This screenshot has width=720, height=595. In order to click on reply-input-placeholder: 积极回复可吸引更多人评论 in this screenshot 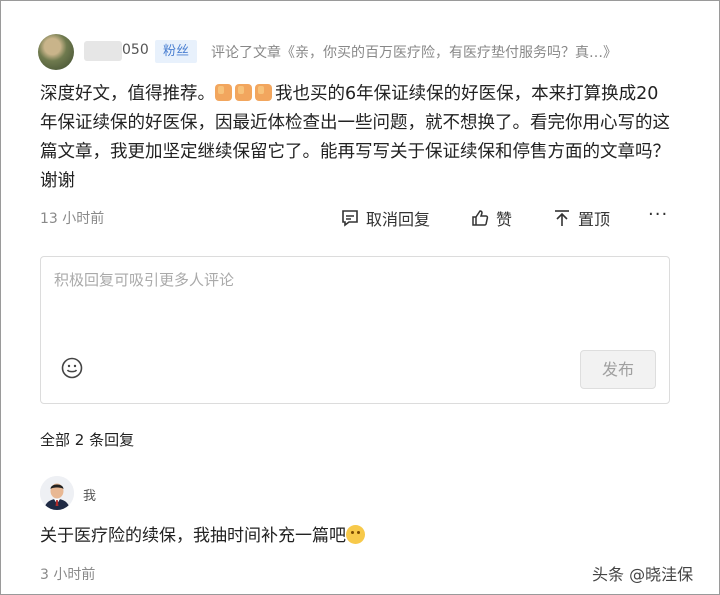, I will do `click(144, 279)`.